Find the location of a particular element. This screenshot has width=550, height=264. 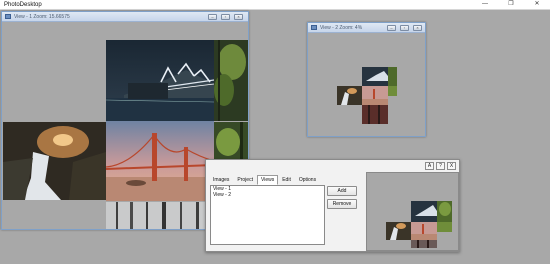

green-leaves-preview is located at coordinates (444, 227).